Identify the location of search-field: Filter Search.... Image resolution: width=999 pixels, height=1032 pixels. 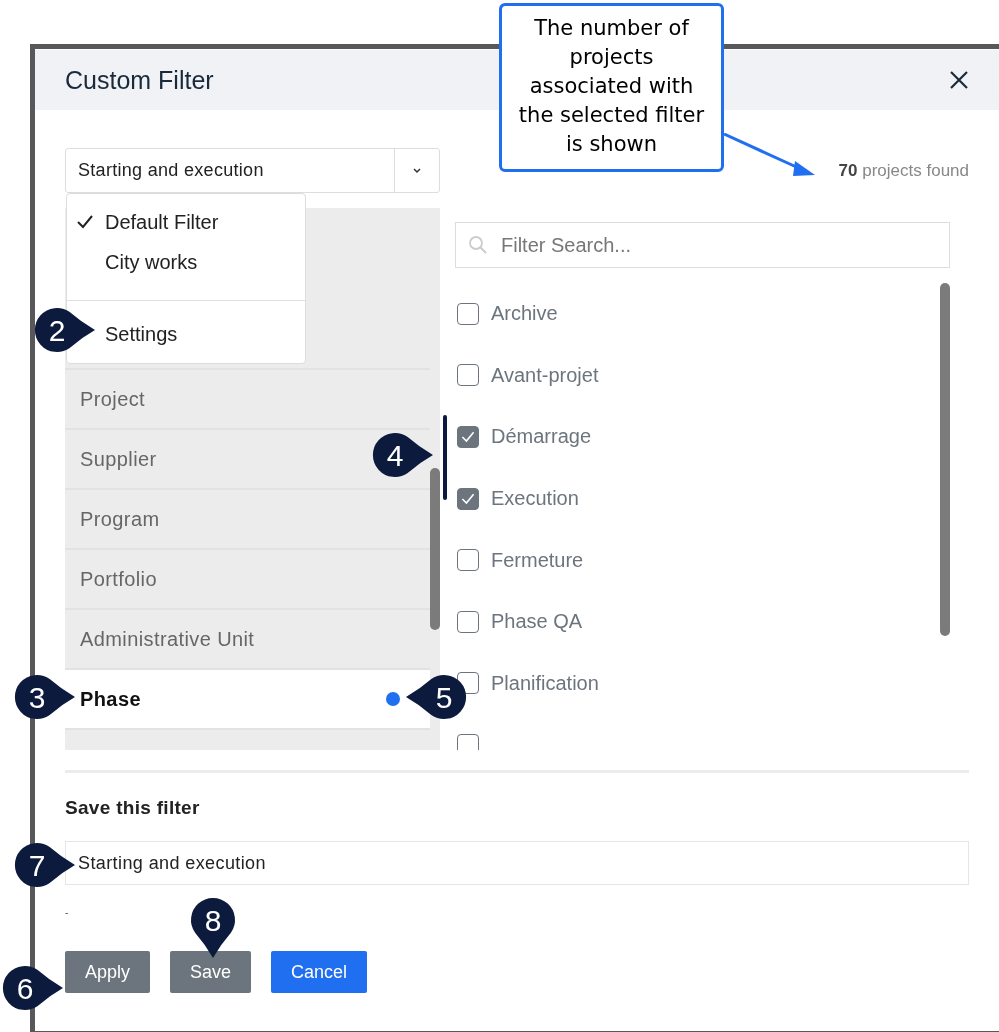
(702, 245).